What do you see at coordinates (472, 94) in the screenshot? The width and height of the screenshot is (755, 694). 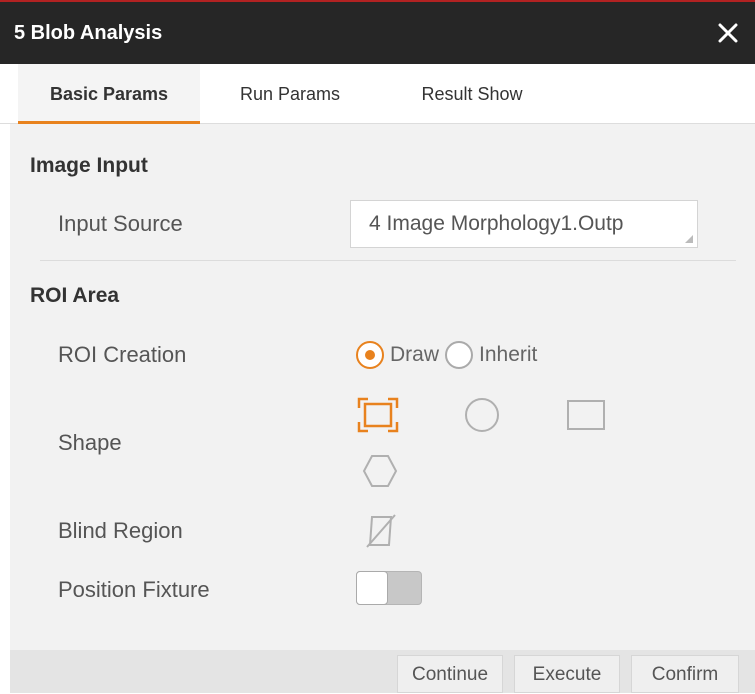 I see `tab-result-show: Result Show` at bounding box center [472, 94].